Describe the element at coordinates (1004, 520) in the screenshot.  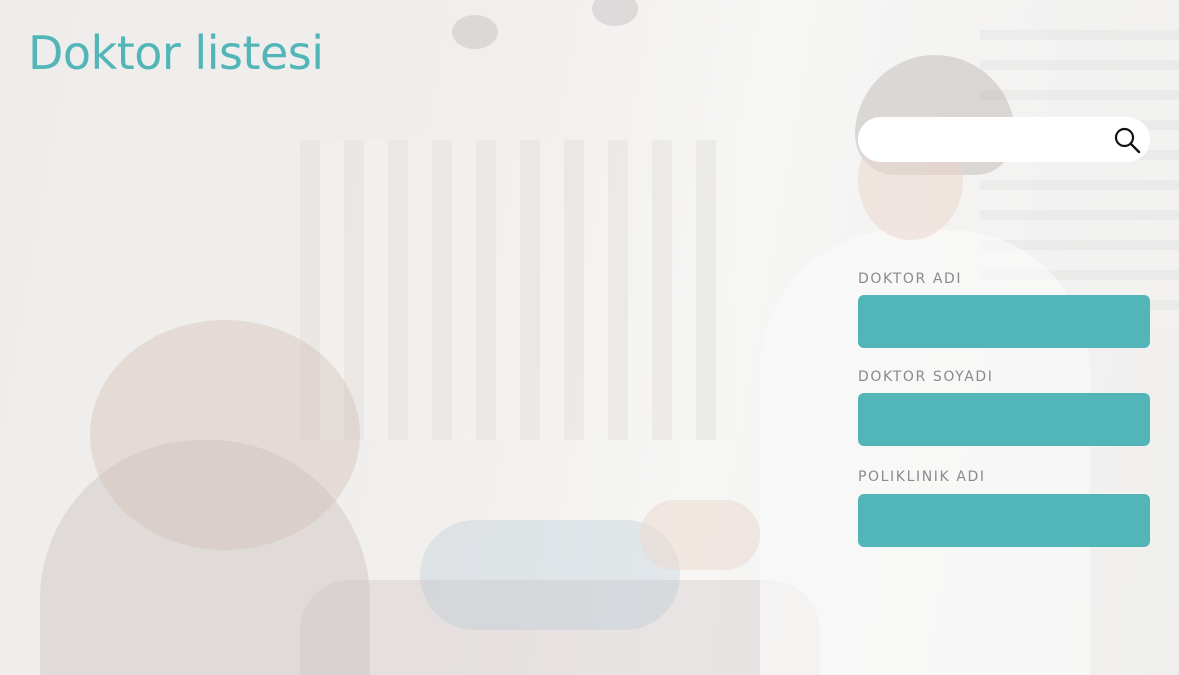
I see `polyclinic-name-field` at that location.